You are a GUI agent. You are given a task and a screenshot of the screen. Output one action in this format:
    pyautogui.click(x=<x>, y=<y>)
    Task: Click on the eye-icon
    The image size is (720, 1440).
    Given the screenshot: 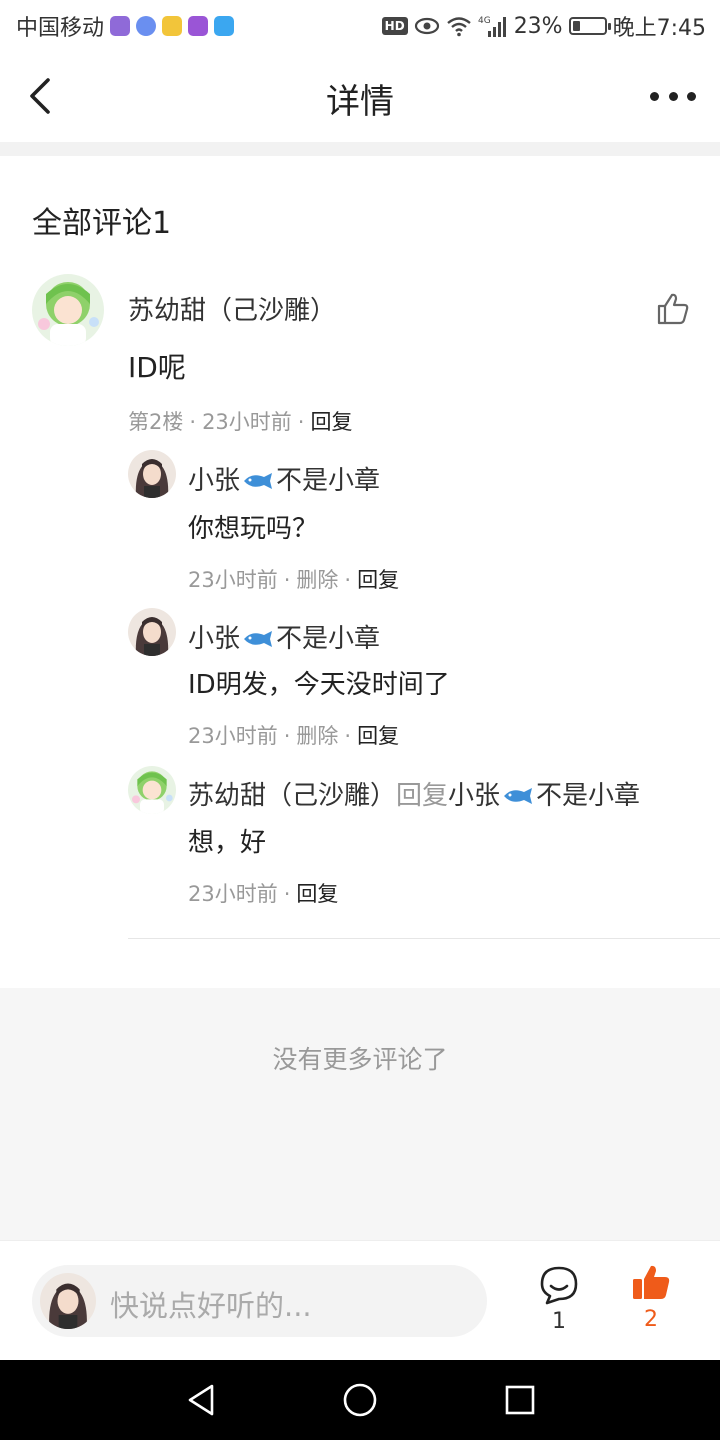 What is the action you would take?
    pyautogui.click(x=426, y=26)
    